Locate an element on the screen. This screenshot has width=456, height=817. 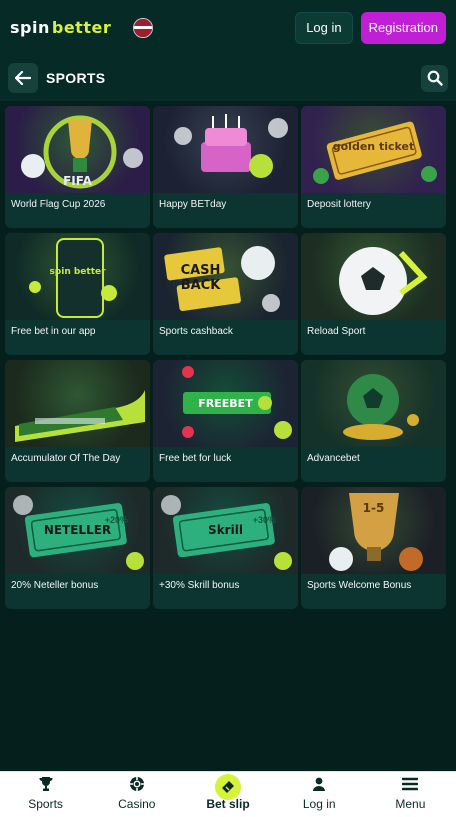
promo-image: Skrill +30% is located at coordinates (225, 530).